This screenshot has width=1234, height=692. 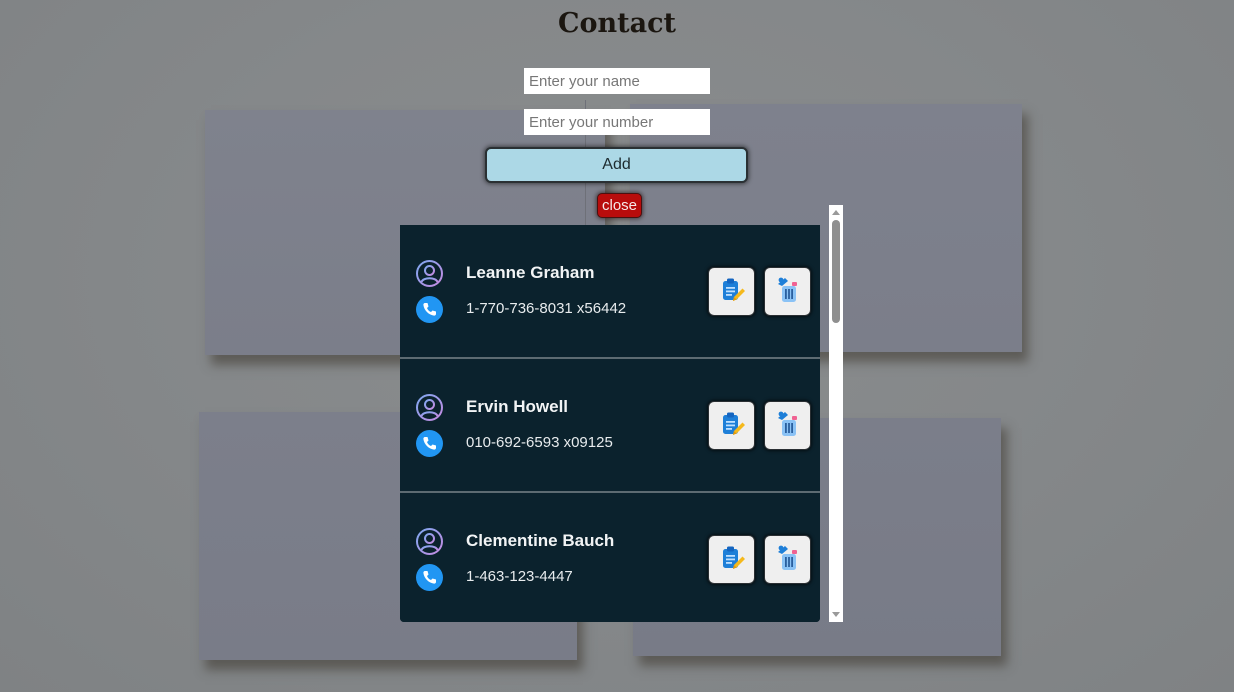 I want to click on contact-card: Ervin Howell 010-692-6593 x09125, so click(x=610, y=426).